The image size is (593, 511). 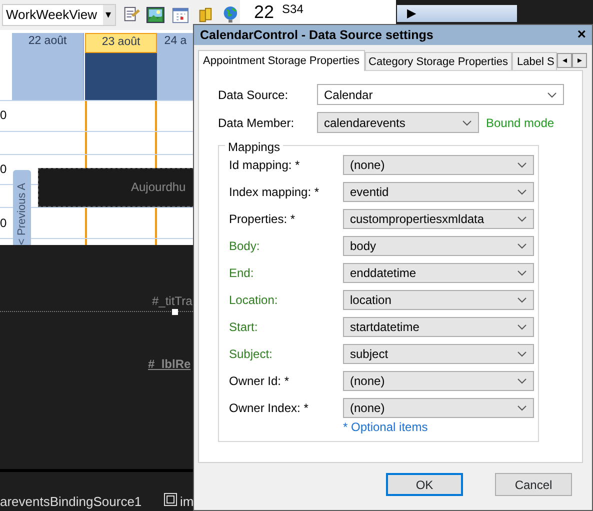 I want to click on dropdown-field: startdatetime, so click(x=438, y=327).